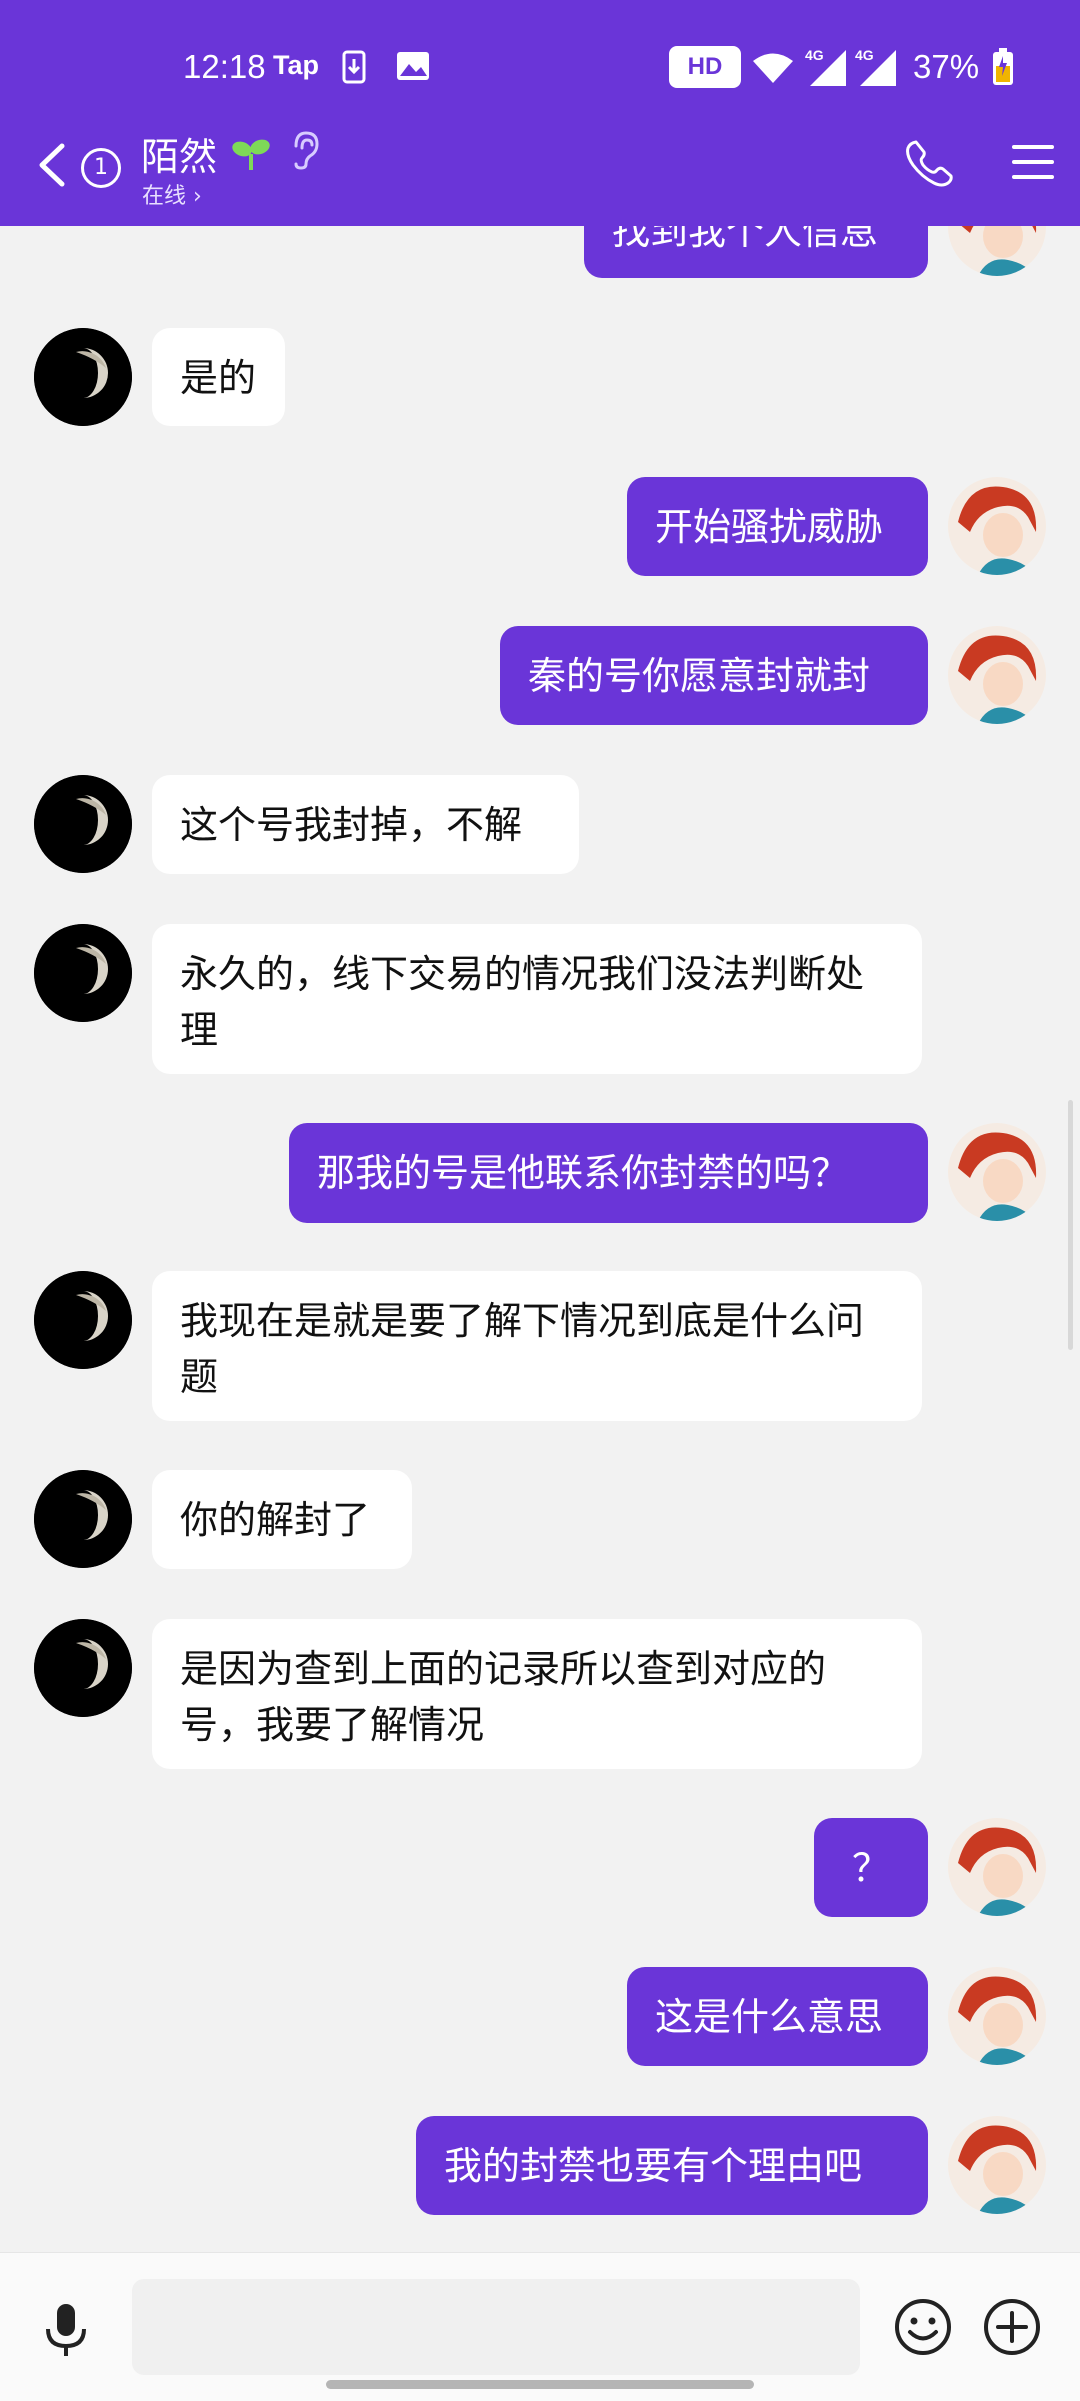 The height and width of the screenshot is (2401, 1080). I want to click on online-status: 在线 ›, so click(172, 194).